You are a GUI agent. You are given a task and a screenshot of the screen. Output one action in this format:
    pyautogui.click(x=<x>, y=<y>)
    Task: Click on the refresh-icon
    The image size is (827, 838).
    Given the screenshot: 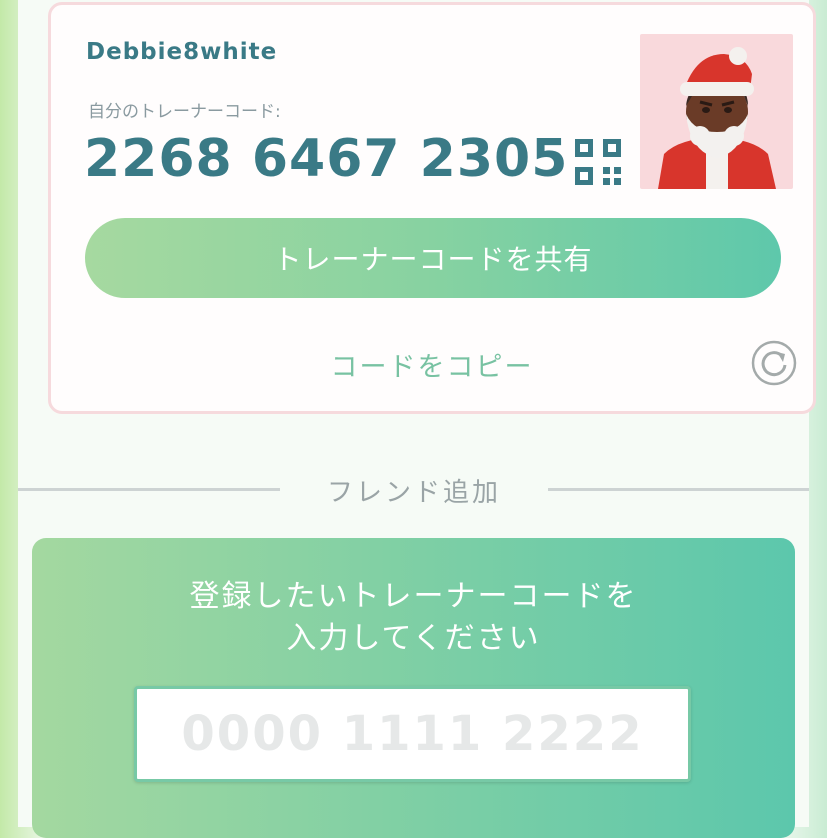 What is the action you would take?
    pyautogui.click(x=774, y=363)
    